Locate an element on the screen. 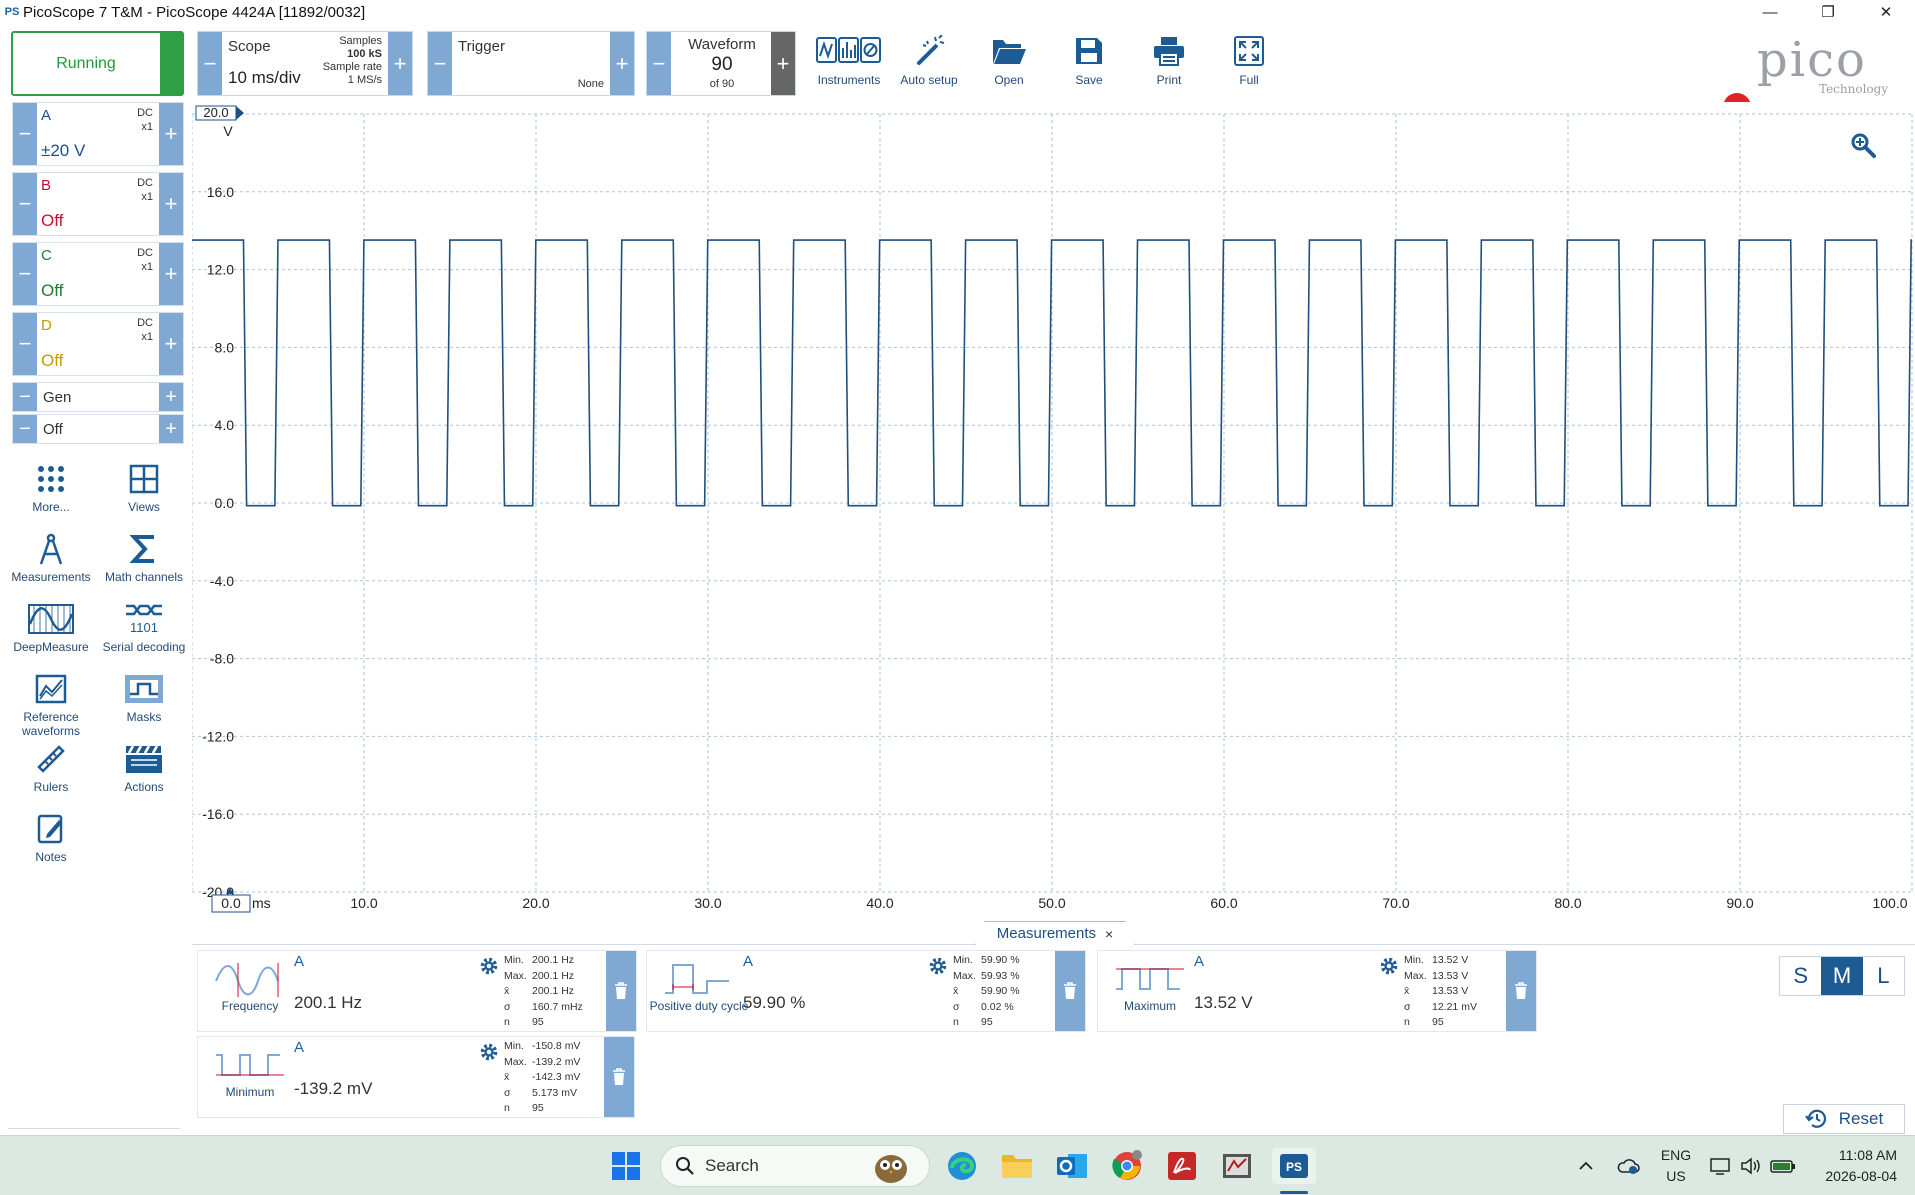  minimize-button: — is located at coordinates (1770, 12).